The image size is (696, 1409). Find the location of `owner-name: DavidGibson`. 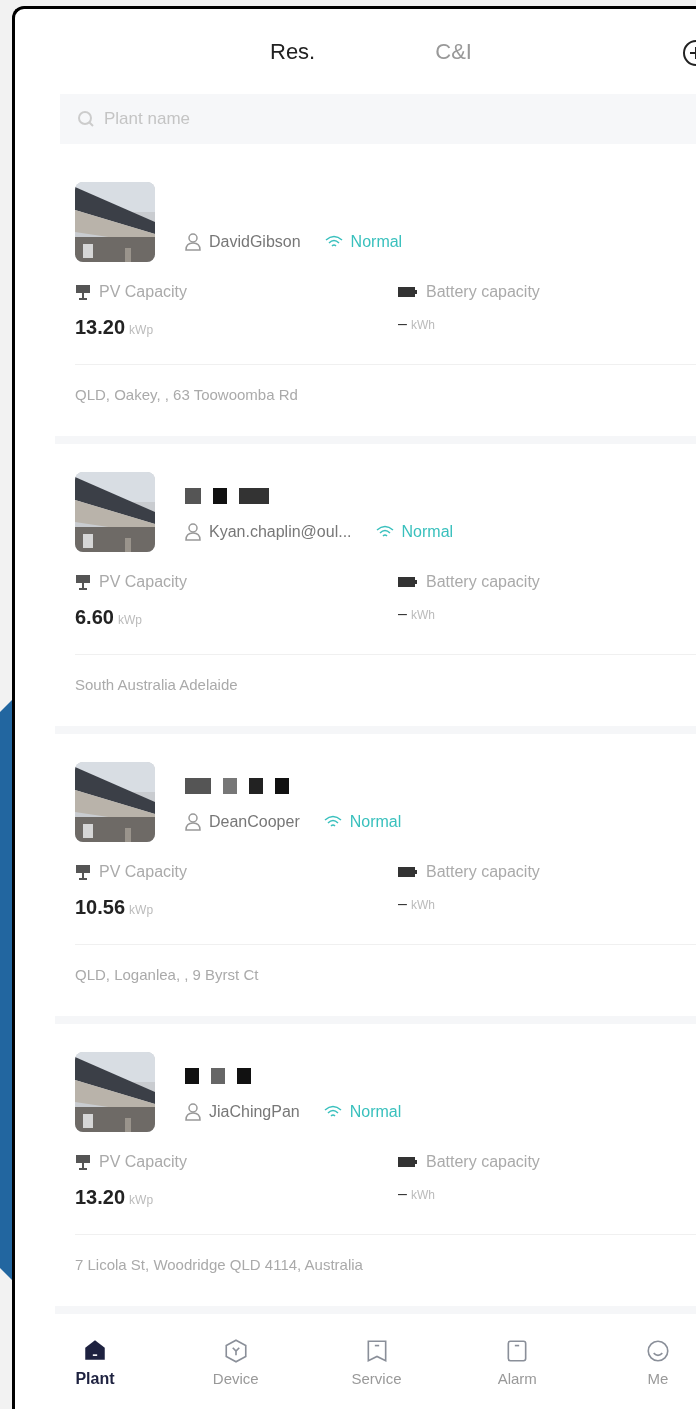

owner-name: DavidGibson is located at coordinates (255, 242).